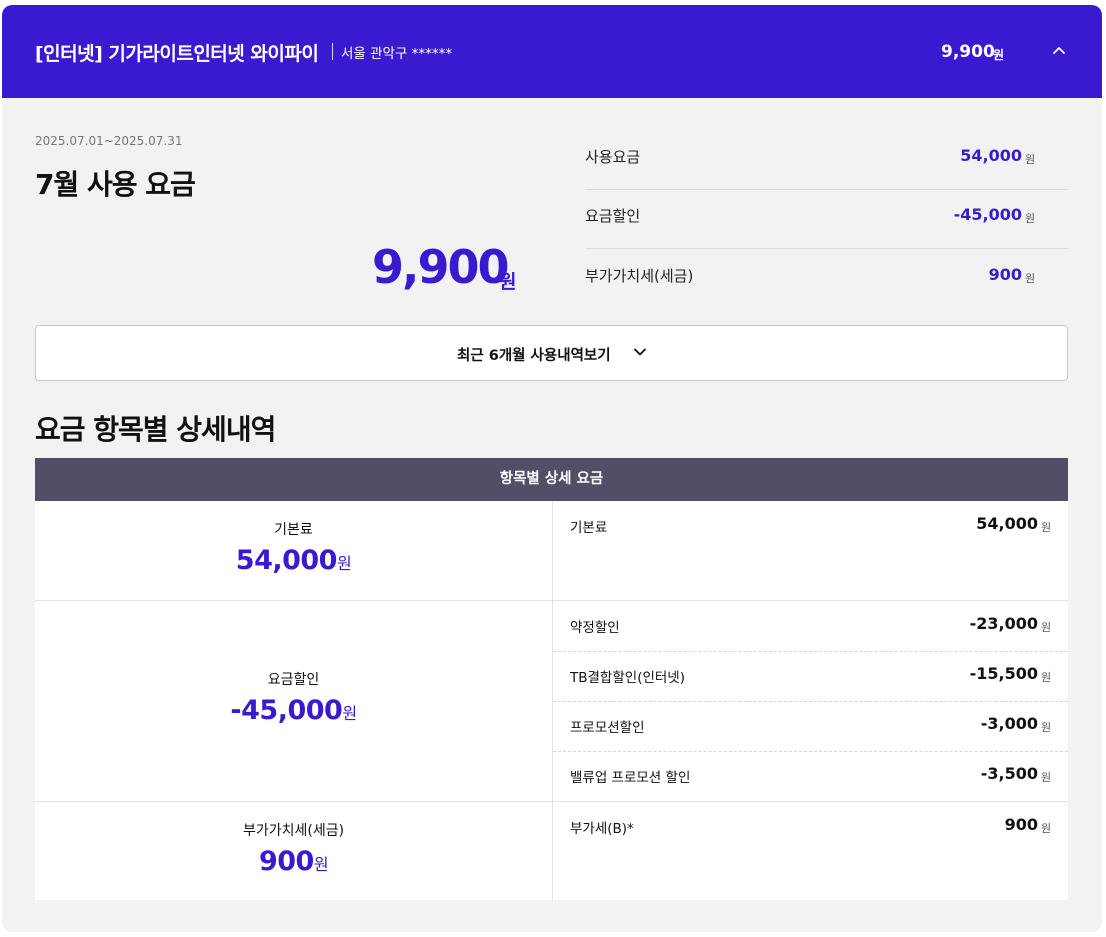 The height and width of the screenshot is (937, 1106). I want to click on header-divider, so click(332, 51).